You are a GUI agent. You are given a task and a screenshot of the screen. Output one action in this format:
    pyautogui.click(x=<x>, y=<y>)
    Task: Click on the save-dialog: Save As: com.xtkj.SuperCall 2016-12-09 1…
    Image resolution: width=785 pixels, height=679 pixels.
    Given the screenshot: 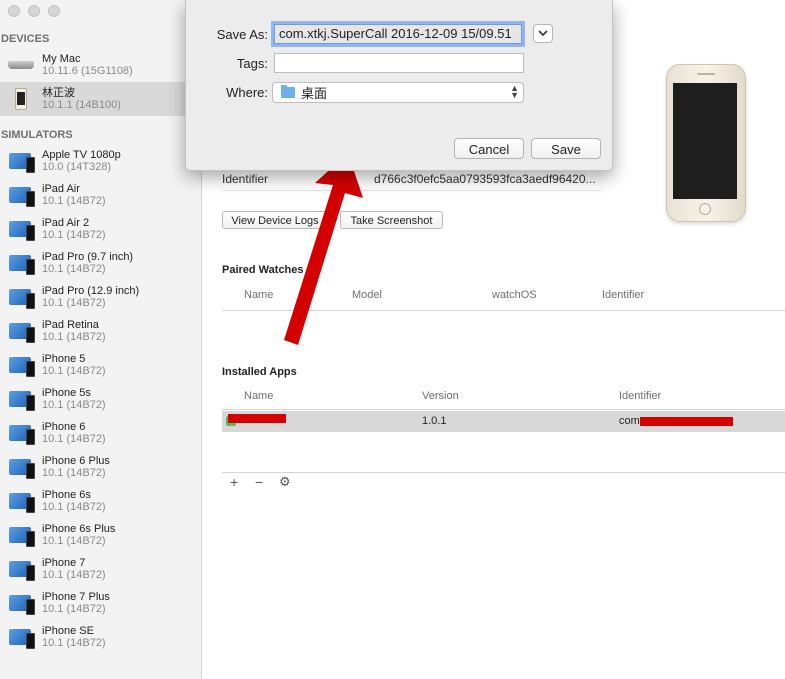 What is the action you would take?
    pyautogui.click(x=399, y=85)
    